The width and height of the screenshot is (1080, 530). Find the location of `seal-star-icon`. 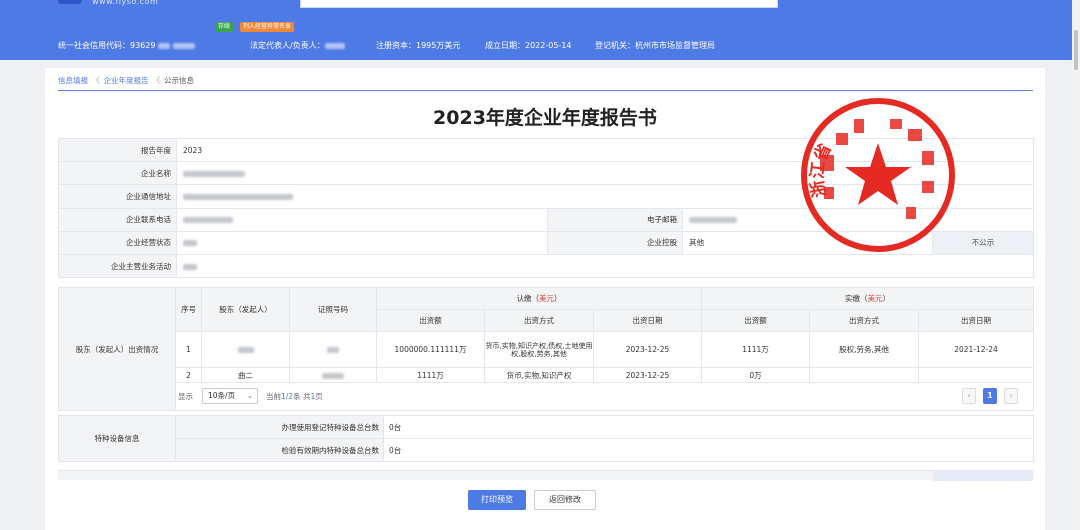

seal-star-icon is located at coordinates (878, 174).